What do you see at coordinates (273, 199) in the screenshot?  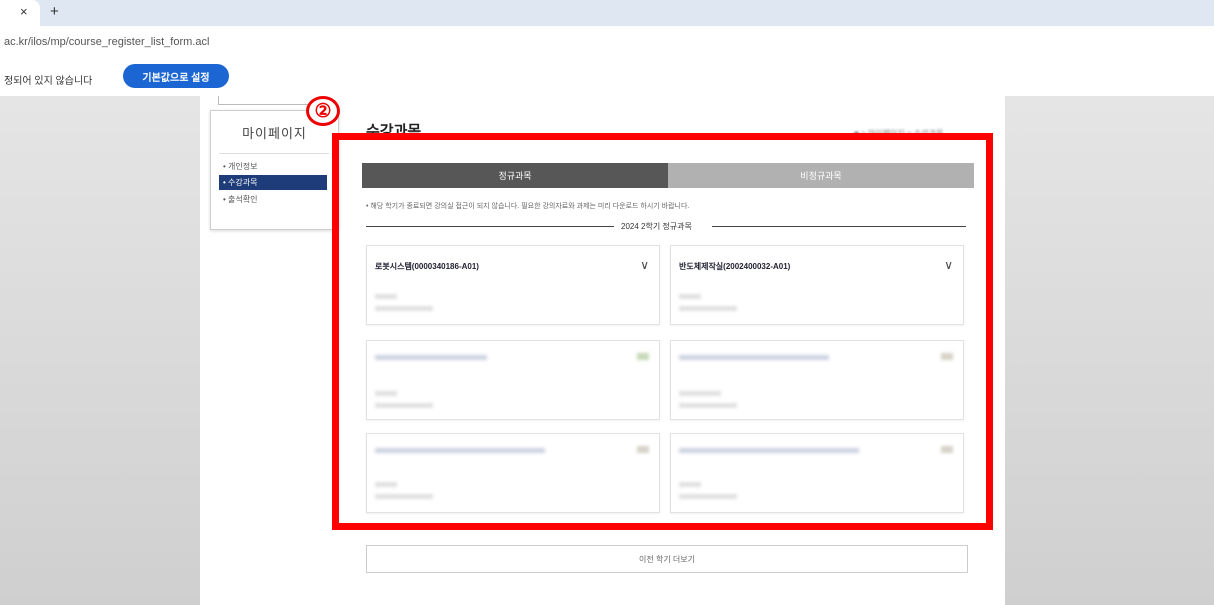 I see `sidebar-item-attendance: • 출석확인` at bounding box center [273, 199].